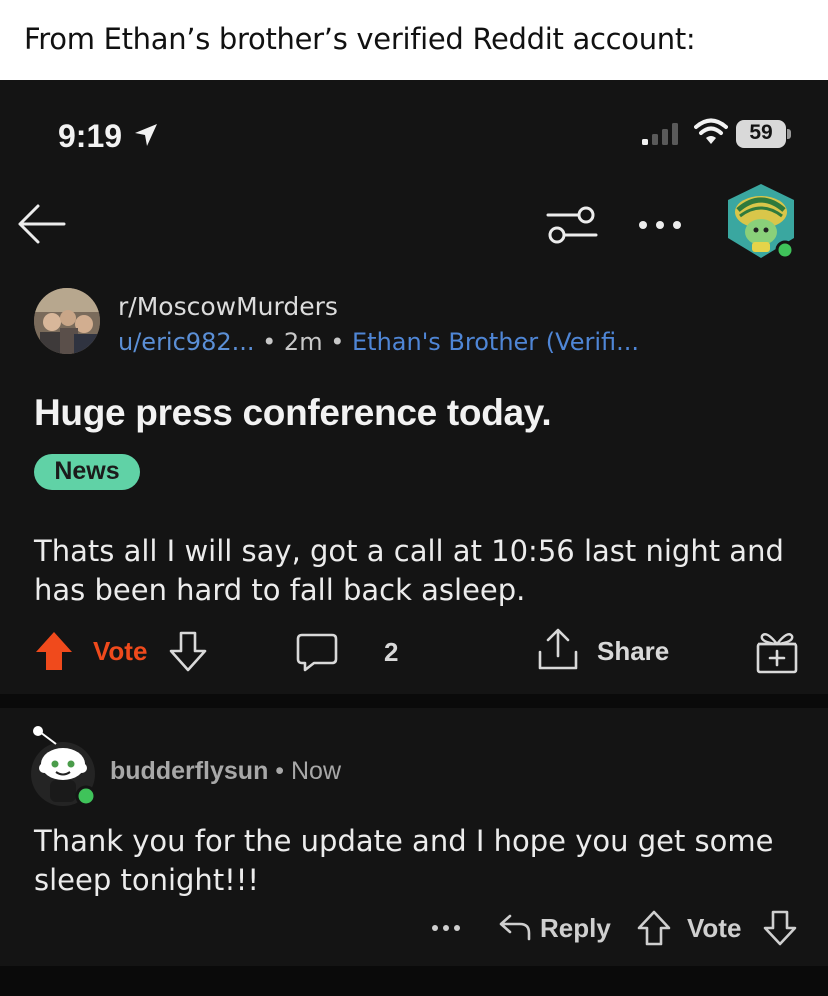  I want to click on more-options-icon, so click(660, 225).